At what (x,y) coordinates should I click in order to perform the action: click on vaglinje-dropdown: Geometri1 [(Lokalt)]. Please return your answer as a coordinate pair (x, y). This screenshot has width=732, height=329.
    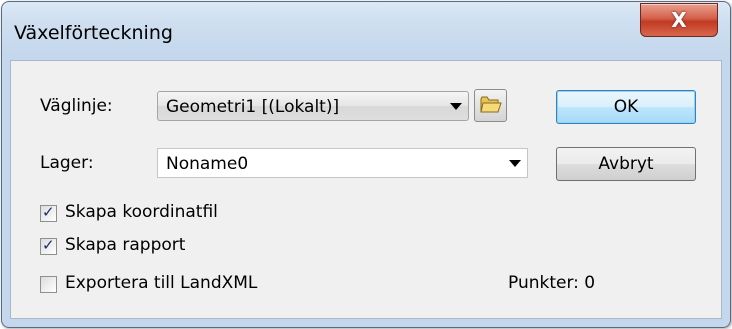
    Looking at the image, I should click on (313, 106).